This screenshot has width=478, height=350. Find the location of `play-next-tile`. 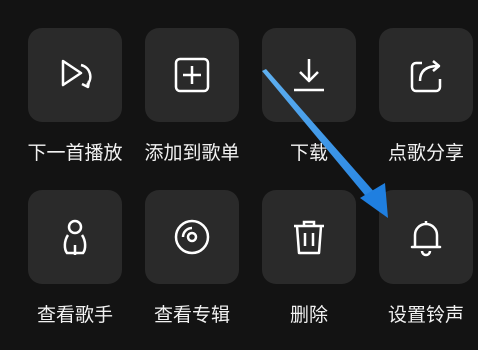

play-next-tile is located at coordinates (75, 75).